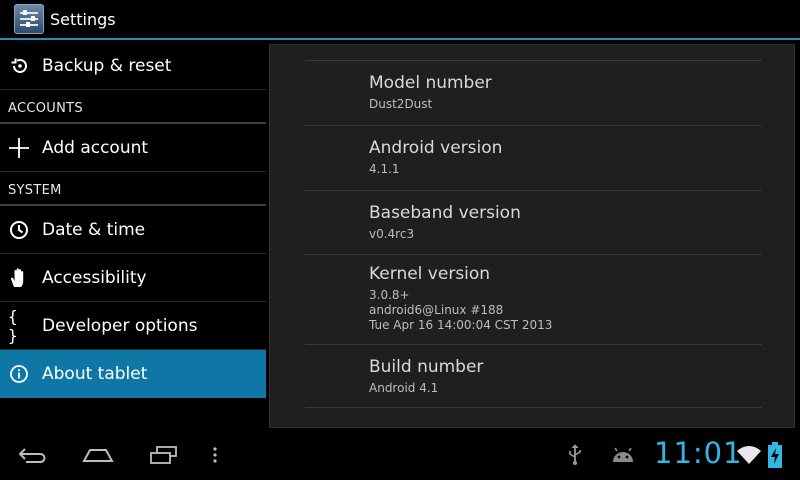 Image resolution: width=800 pixels, height=480 pixels. What do you see at coordinates (384, 169) in the screenshot?
I see `info-value: 4.1.1` at bounding box center [384, 169].